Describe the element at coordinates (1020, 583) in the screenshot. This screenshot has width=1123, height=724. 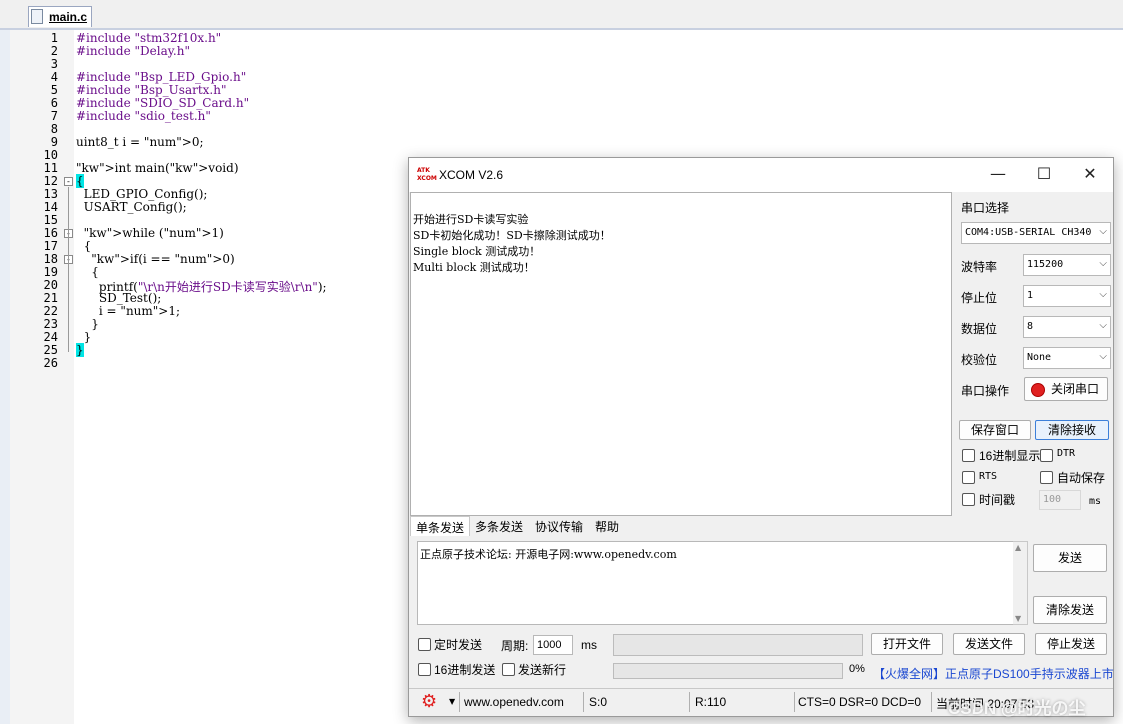
I see `send-scrollbar: ▲ ▼` at that location.